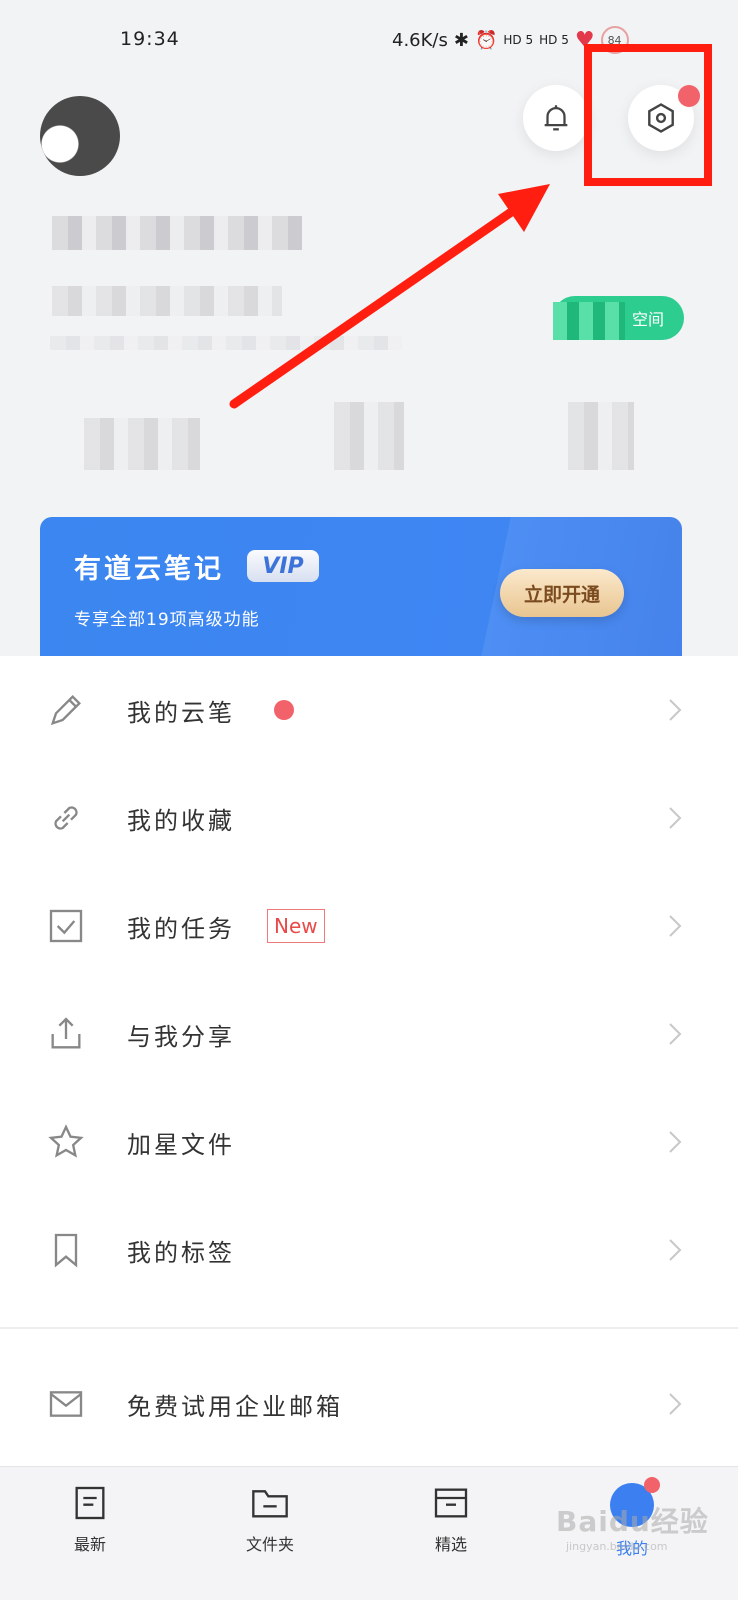 The width and height of the screenshot is (738, 1600). Describe the element at coordinates (181, 712) in the screenshot. I see `menu-label: 我的云笔` at that location.